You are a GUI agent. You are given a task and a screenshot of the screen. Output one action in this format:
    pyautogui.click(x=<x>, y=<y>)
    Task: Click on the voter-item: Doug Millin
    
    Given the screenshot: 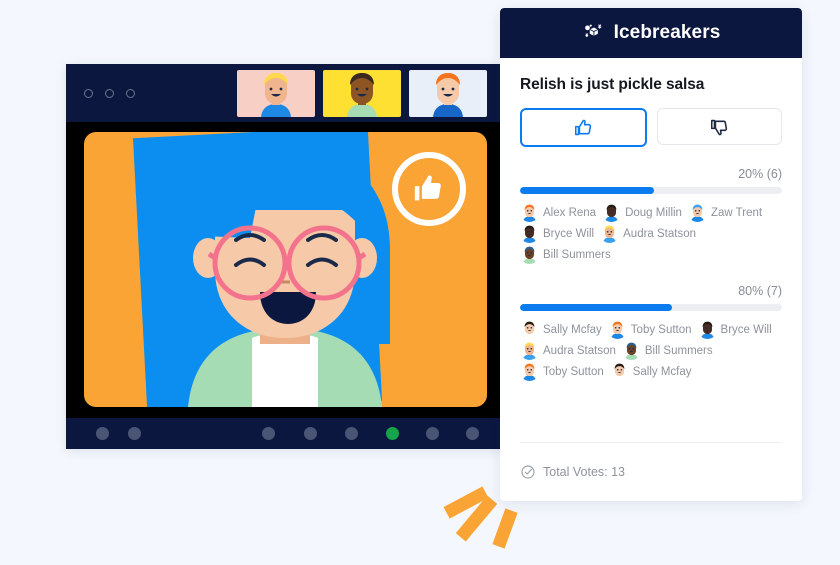 What is the action you would take?
    pyautogui.click(x=642, y=212)
    